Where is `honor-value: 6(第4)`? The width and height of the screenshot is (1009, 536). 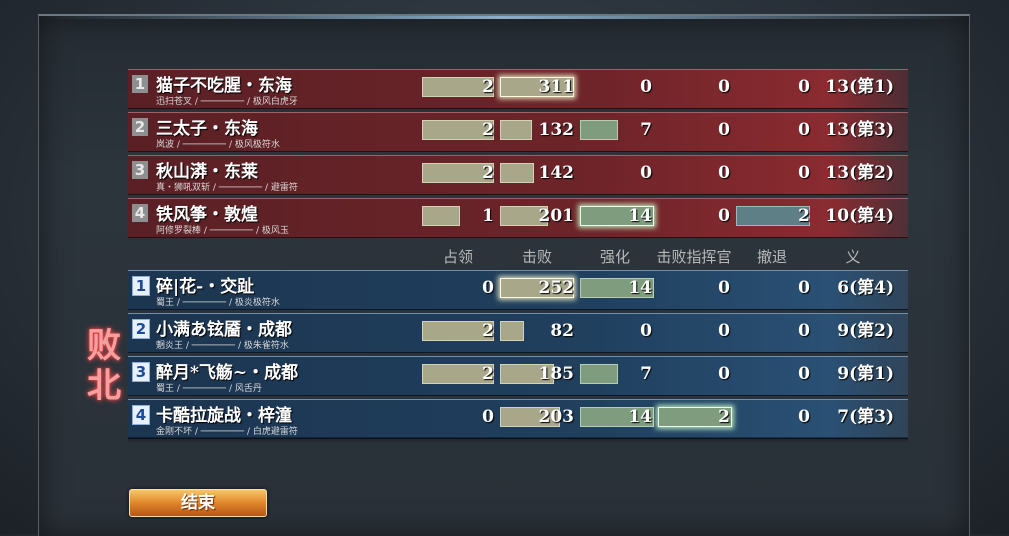
honor-value: 6(第4) is located at coordinates (865, 288).